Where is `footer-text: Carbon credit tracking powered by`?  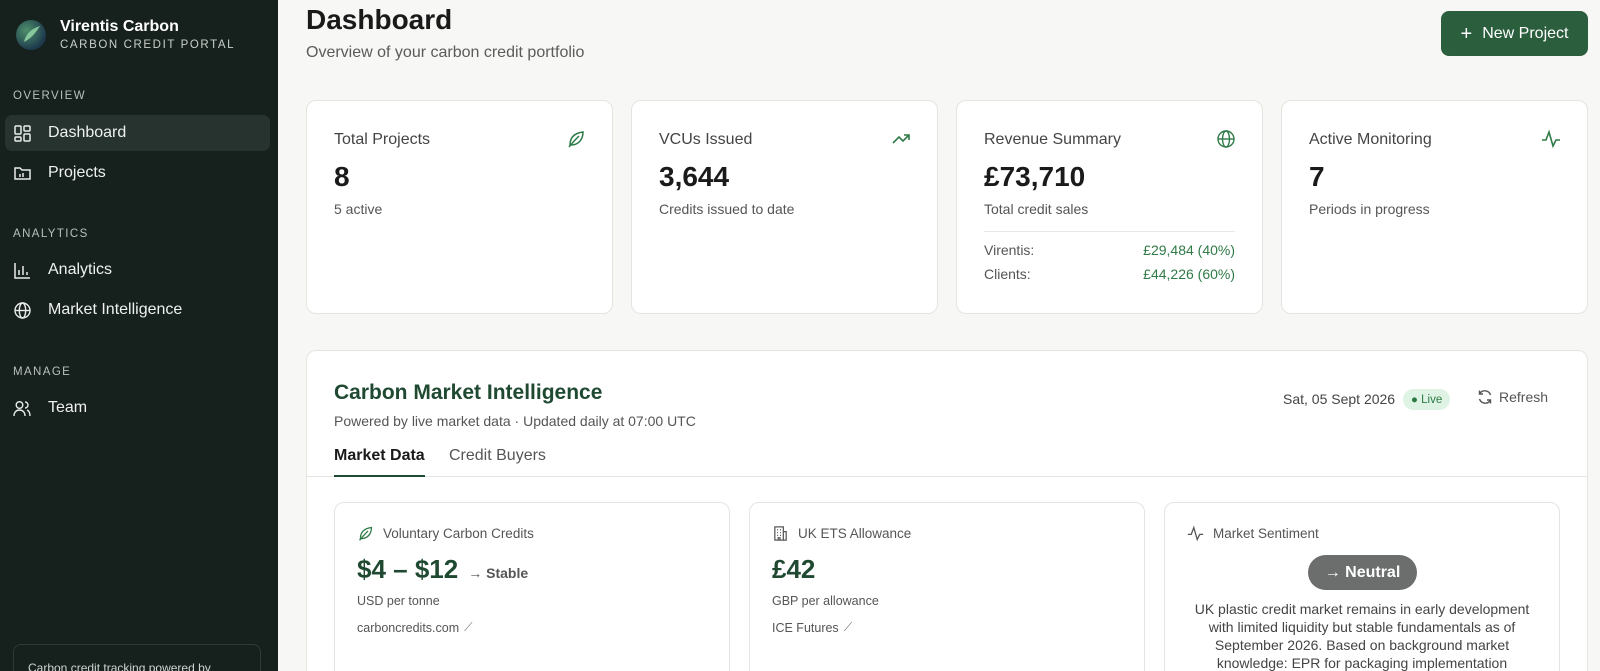 footer-text: Carbon credit tracking powered by is located at coordinates (119, 666).